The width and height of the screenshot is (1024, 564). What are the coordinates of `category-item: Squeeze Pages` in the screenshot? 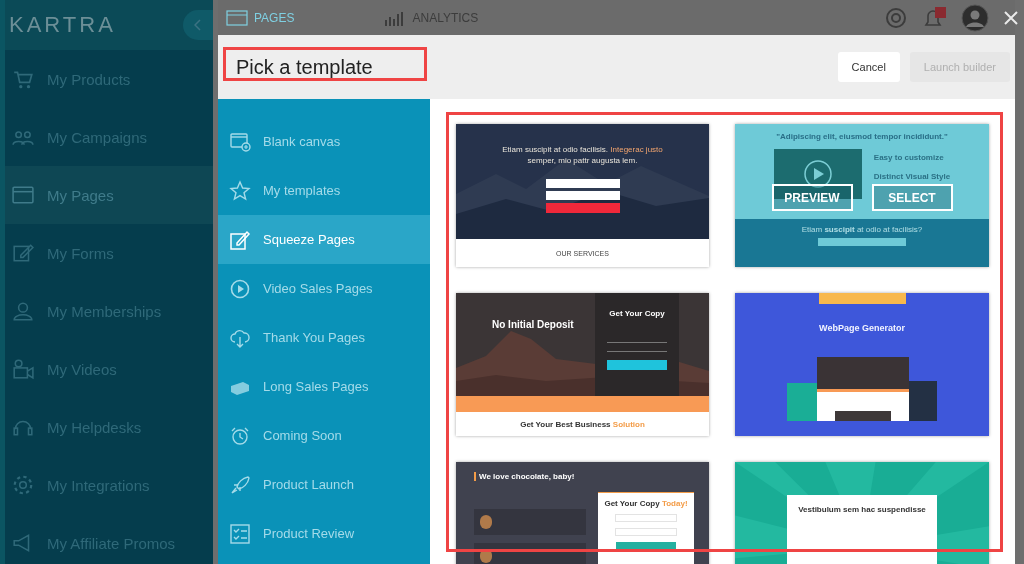 It's located at (324, 239).